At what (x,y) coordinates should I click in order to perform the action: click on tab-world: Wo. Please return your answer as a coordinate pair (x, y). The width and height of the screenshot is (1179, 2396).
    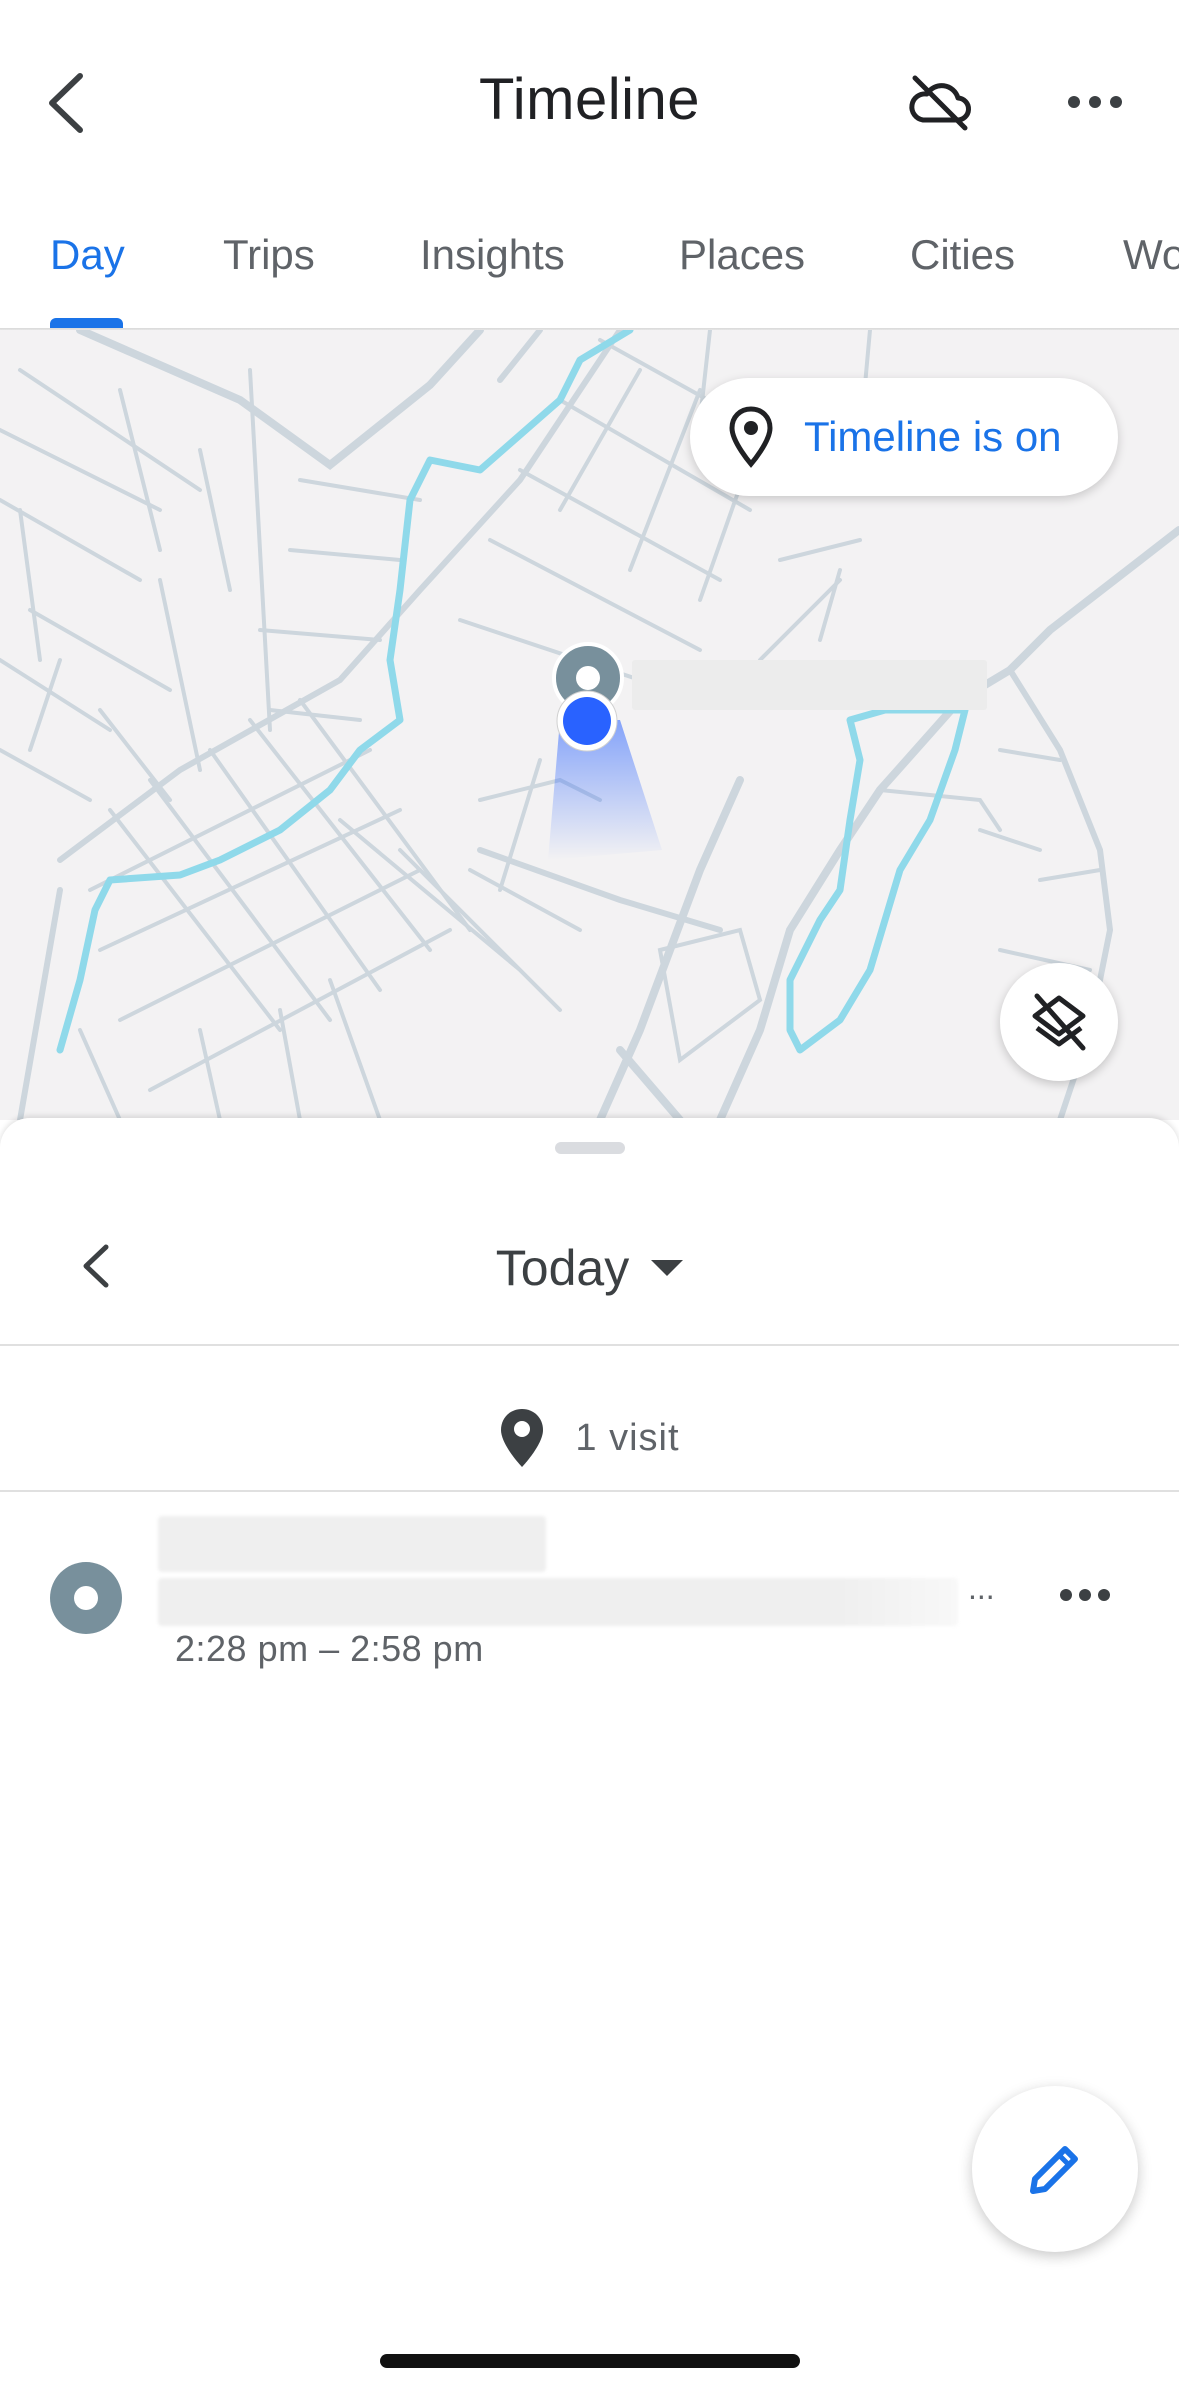
    Looking at the image, I should click on (1151, 270).